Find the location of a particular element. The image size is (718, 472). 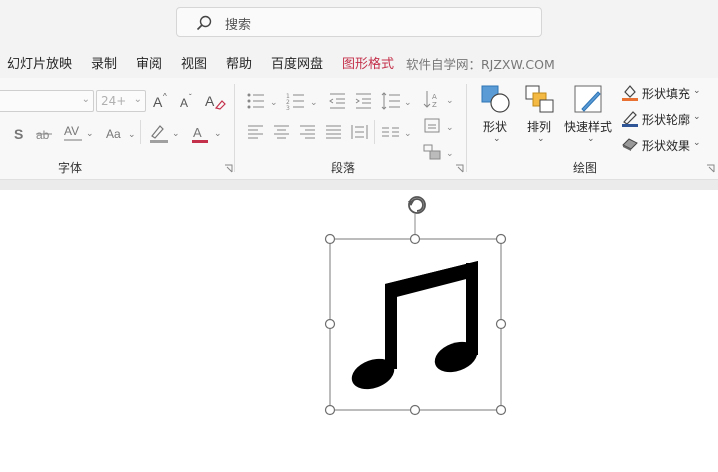

font-divider is located at coordinates (140, 132).